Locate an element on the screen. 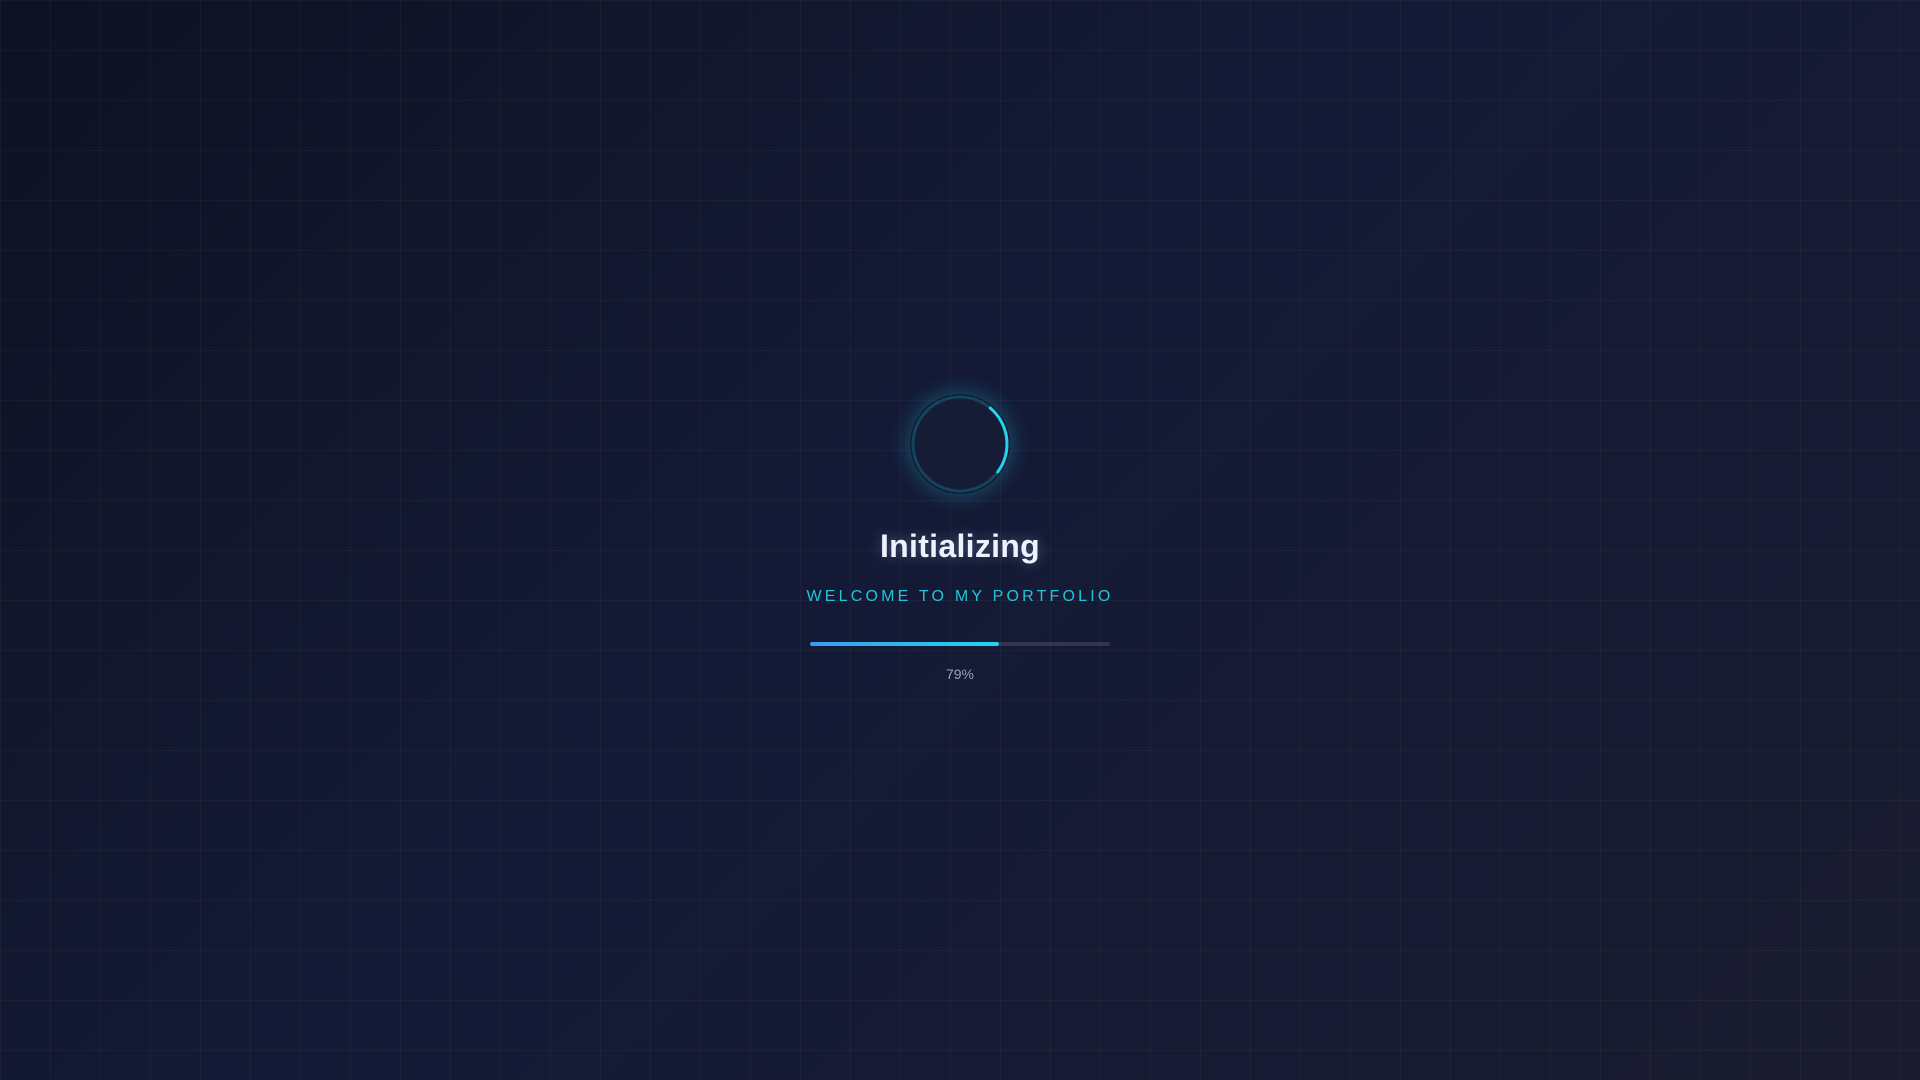 Image resolution: width=1920 pixels, height=1080 pixels. loading-subtitle: WELCOME TO MY PORTFOLIO is located at coordinates (960, 596).